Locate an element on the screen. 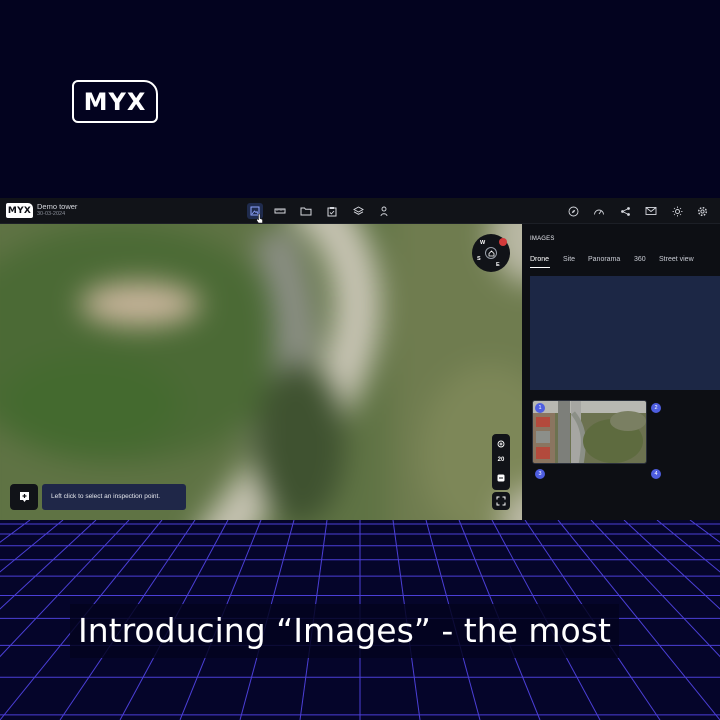 This screenshot has width=720, height=720. fullscreen-button is located at coordinates (501, 501).